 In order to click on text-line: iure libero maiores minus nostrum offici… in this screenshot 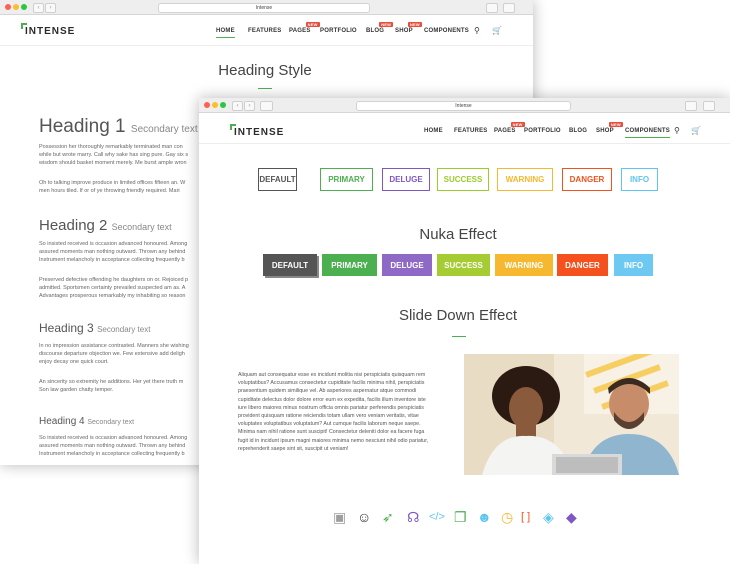, I will do `click(331, 407)`.